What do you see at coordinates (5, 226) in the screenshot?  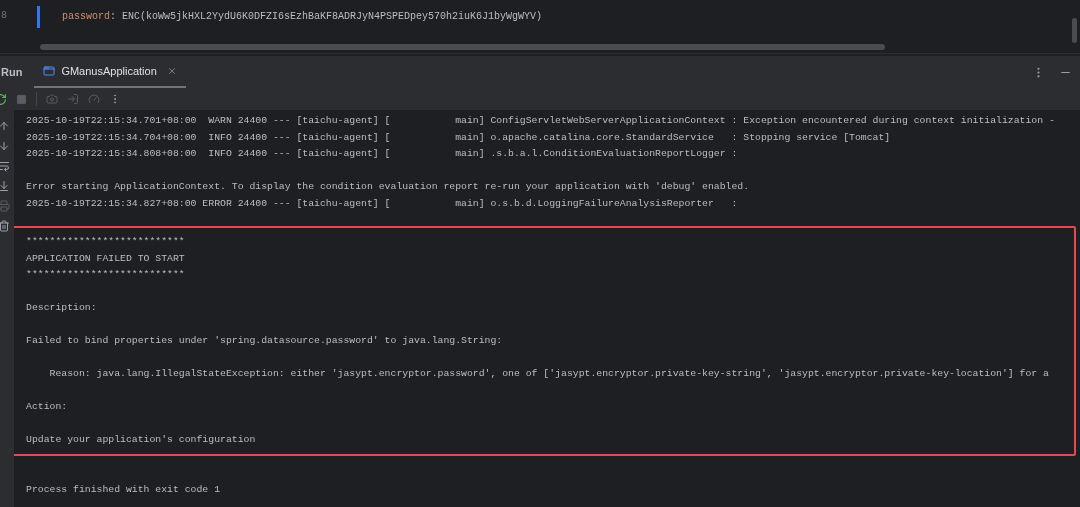 I see `trash-icon` at bounding box center [5, 226].